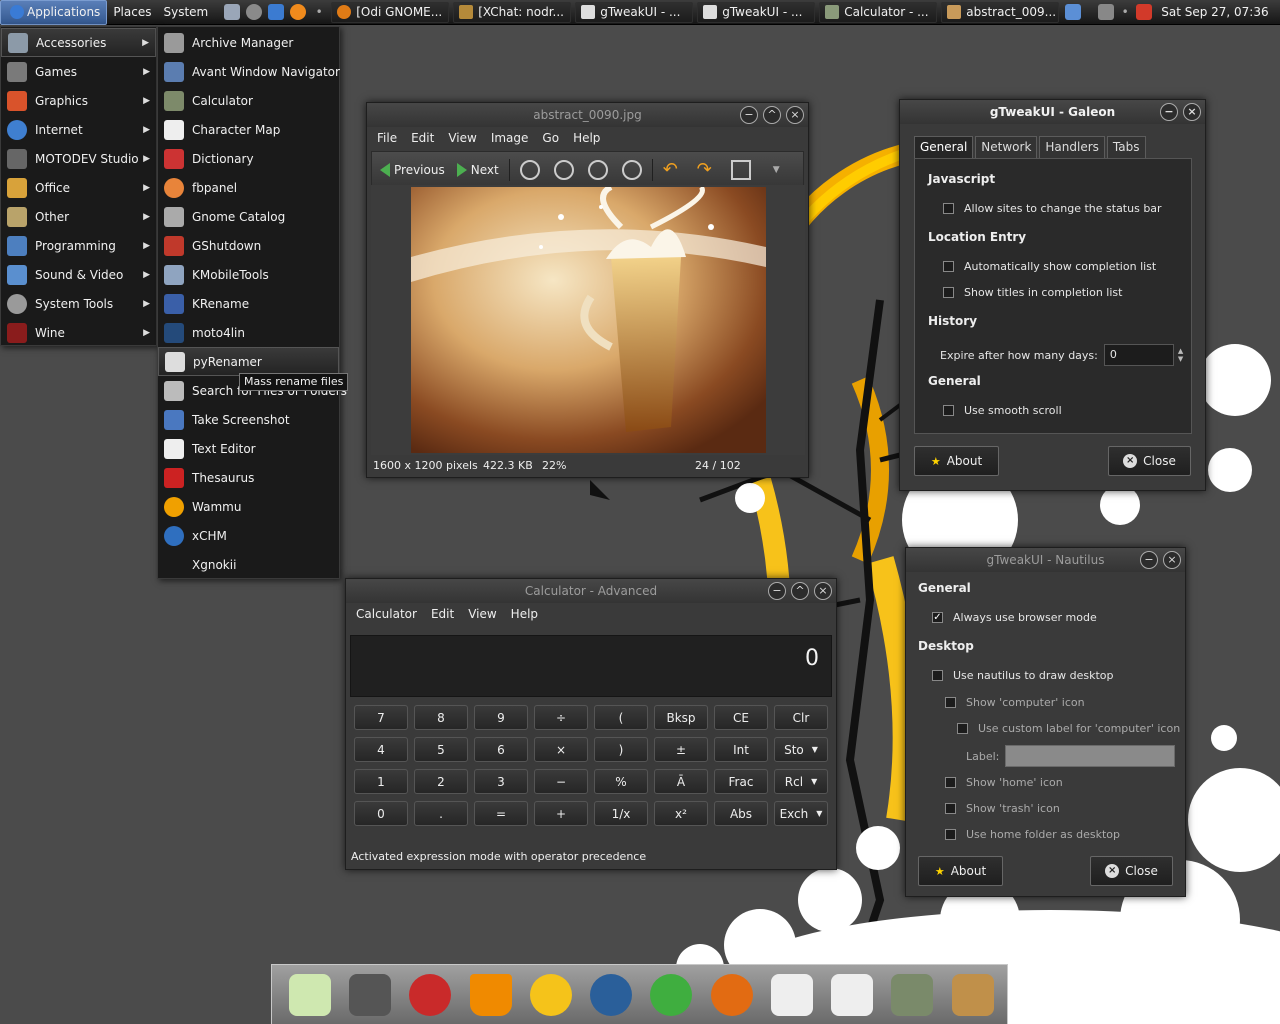 The width and height of the screenshot is (1280, 1024). Describe the element at coordinates (1180, 355) in the screenshot. I see `spin-arrows-icon: ▲ ▼` at that location.